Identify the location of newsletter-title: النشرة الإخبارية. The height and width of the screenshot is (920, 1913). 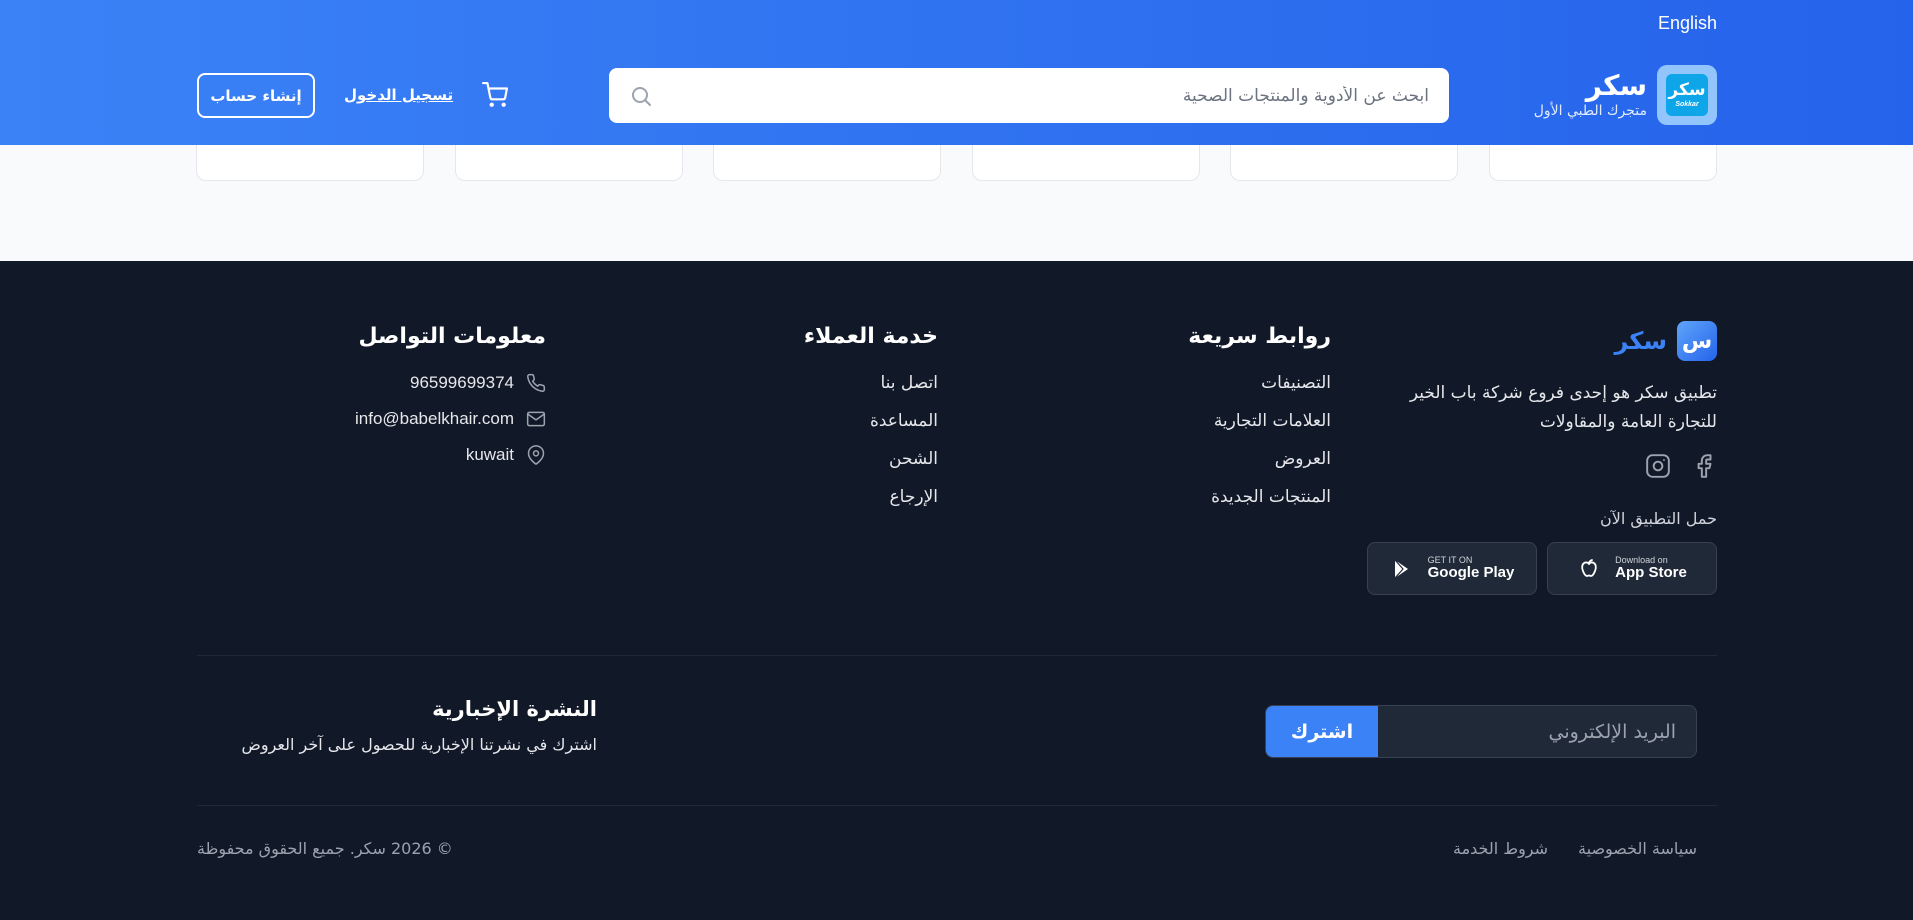
(514, 709).